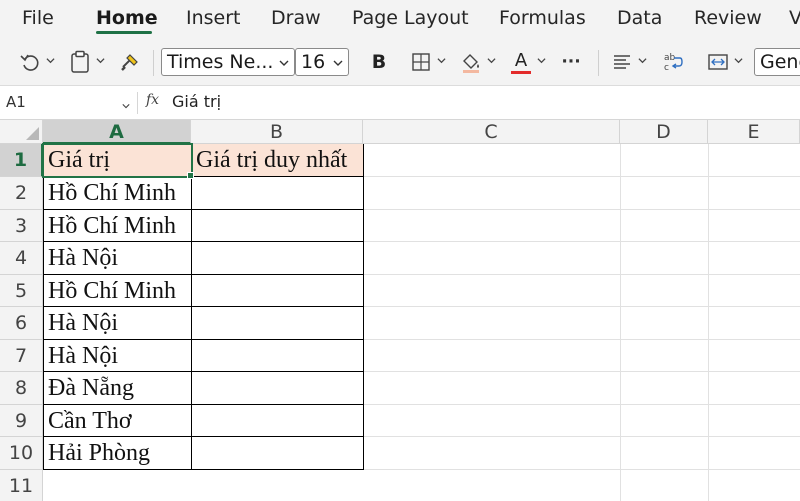  Describe the element at coordinates (38, 18) in the screenshot. I see `tab-file: File` at that location.